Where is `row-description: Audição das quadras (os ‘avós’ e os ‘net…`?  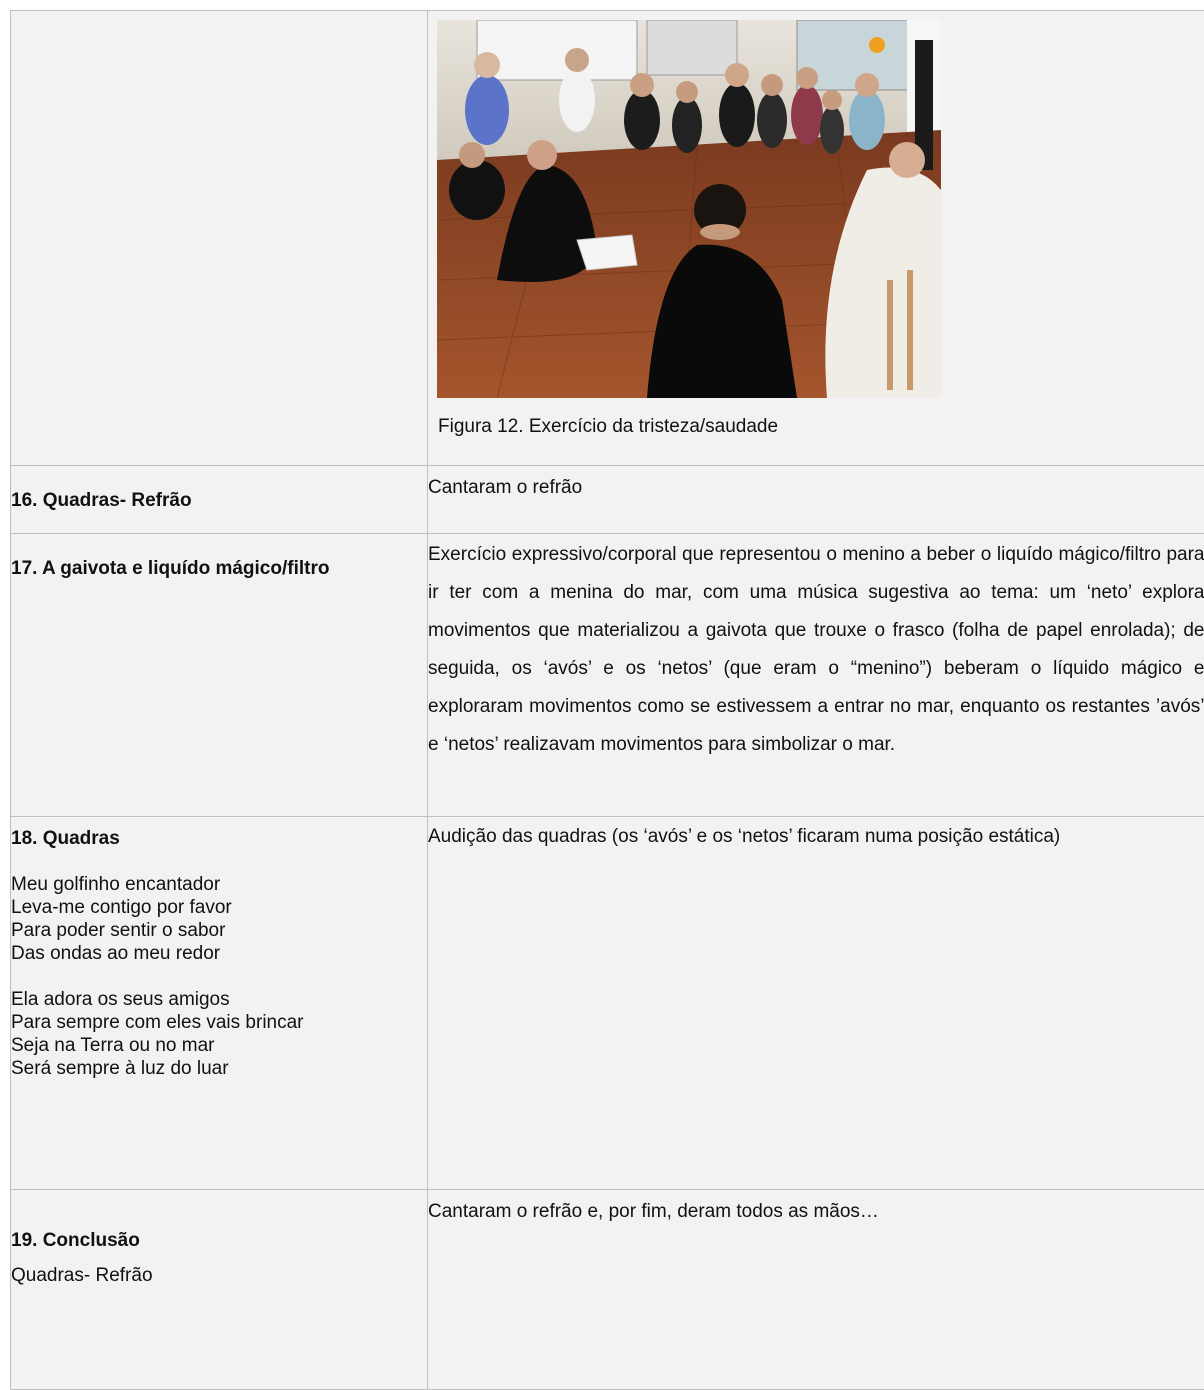
row-description: Audição das quadras (os ‘avós’ e os ‘net… is located at coordinates (816, 837).